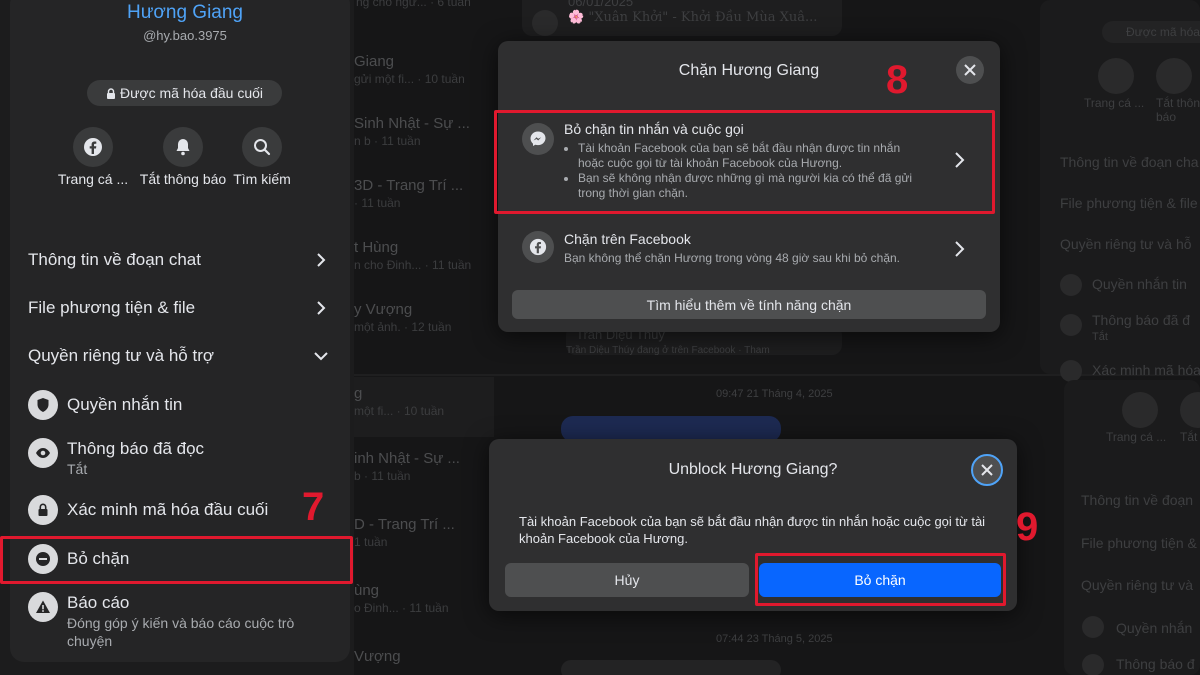 This screenshot has height=675, width=1200. Describe the element at coordinates (185, 13) in the screenshot. I see `profile-name: Hương Giang` at that location.